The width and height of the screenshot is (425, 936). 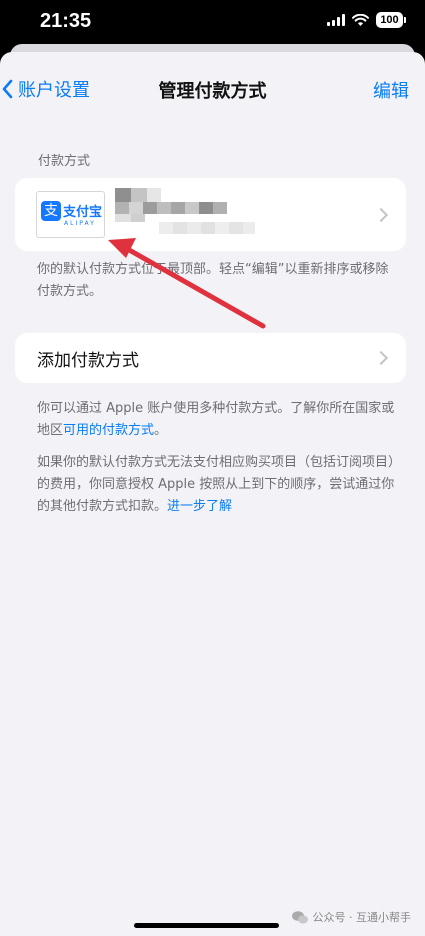 I want to click on alipay-logo: 支 支付宝 ALIPAY, so click(x=70, y=214).